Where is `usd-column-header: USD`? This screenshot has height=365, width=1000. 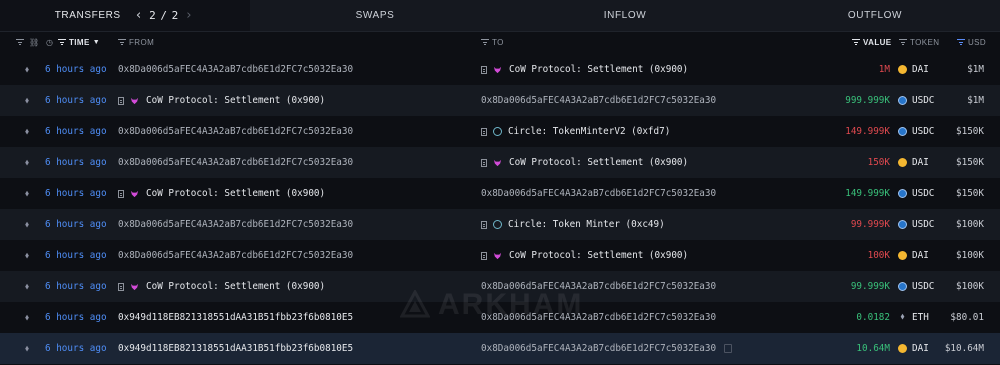
usd-column-header: USD is located at coordinates (971, 42).